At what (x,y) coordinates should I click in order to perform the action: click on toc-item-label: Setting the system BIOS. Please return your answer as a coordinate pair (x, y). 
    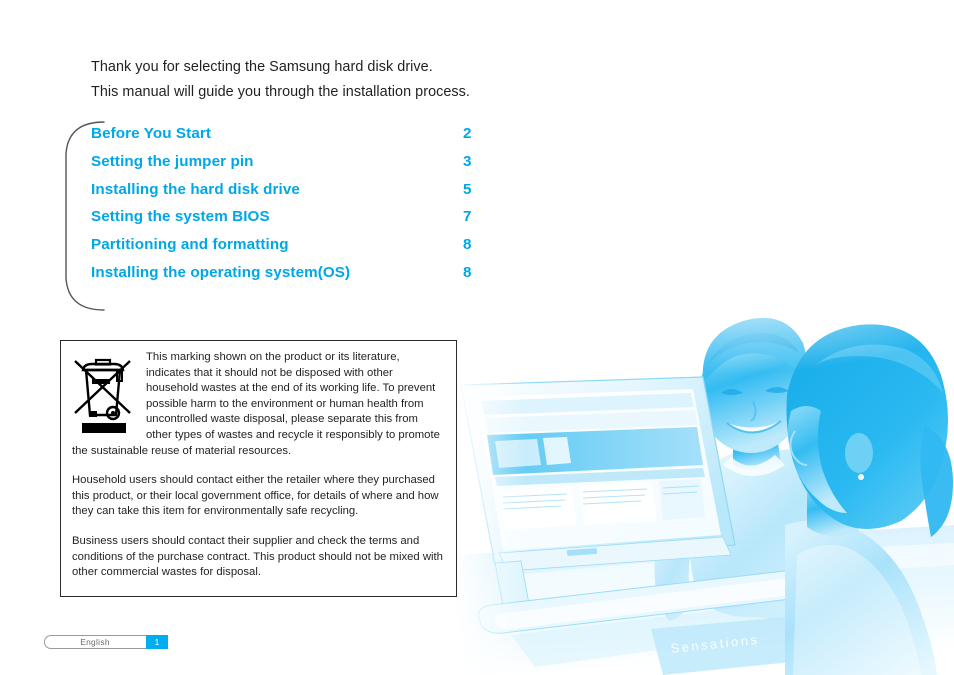
    Looking at the image, I should click on (180, 217).